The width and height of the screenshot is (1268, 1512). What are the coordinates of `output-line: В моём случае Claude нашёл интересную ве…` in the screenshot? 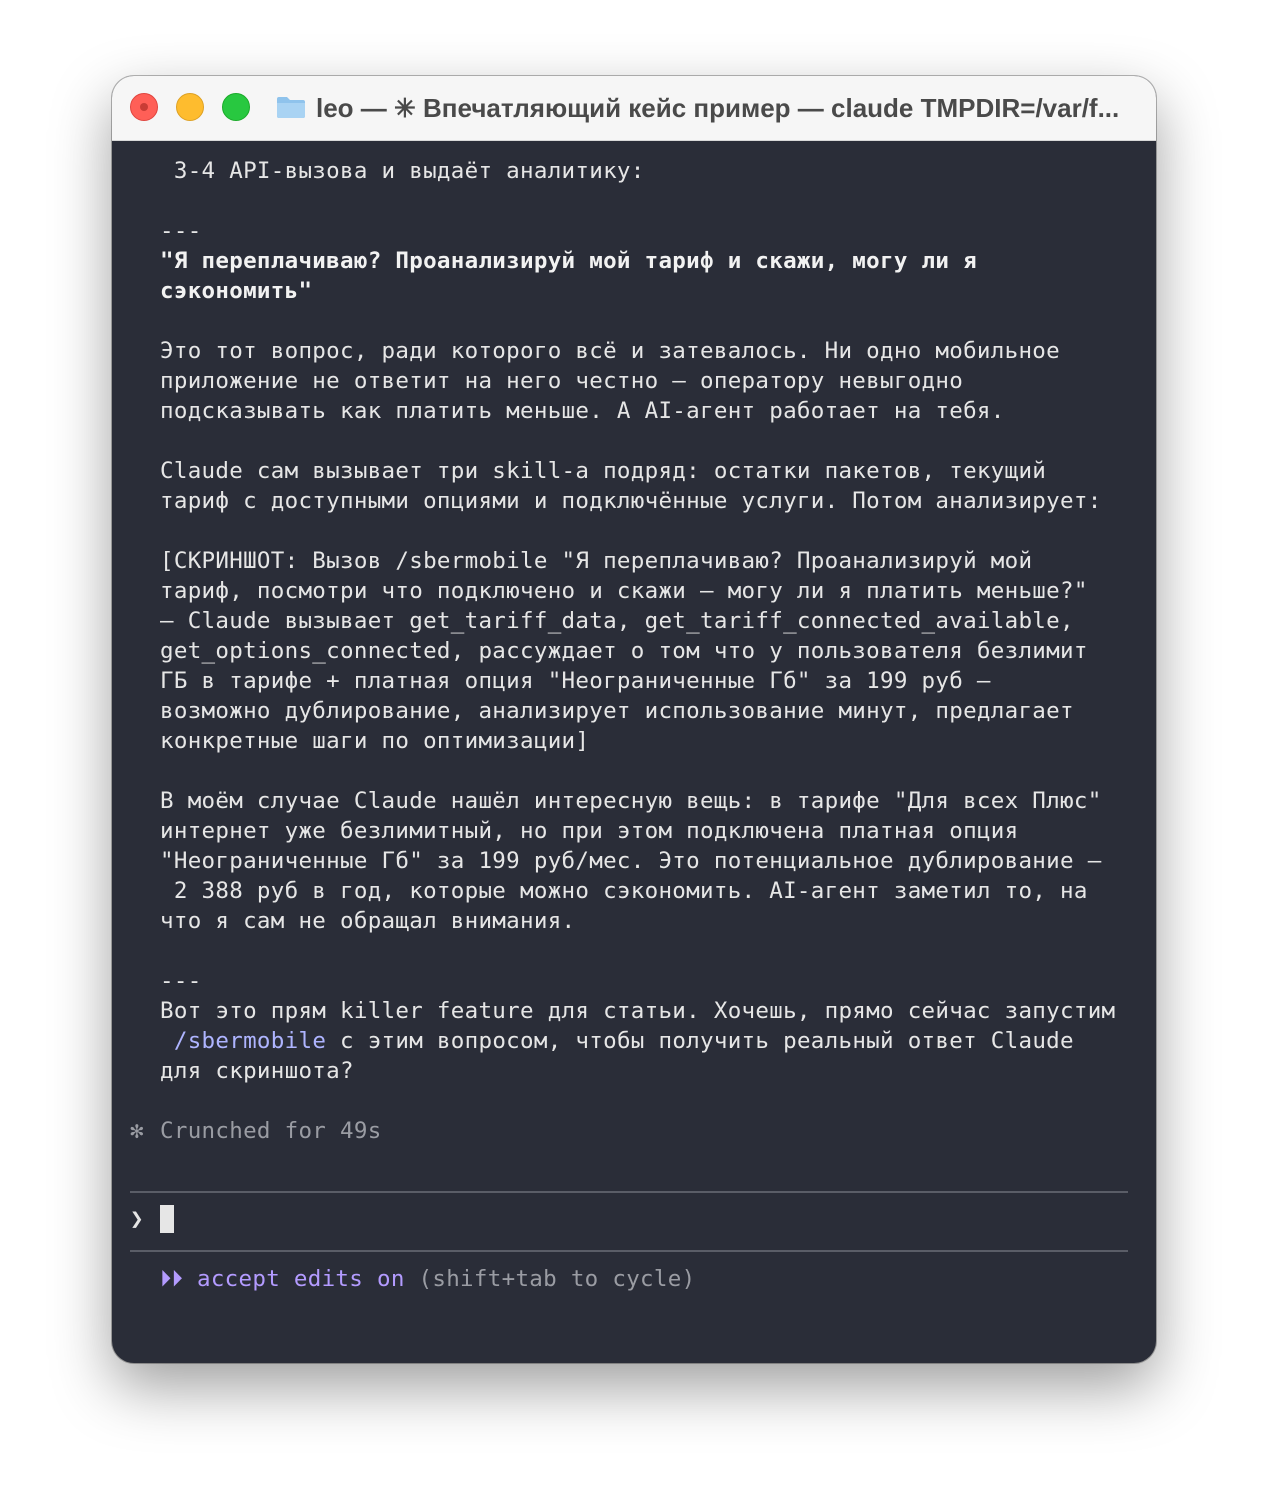 It's located at (631, 801).